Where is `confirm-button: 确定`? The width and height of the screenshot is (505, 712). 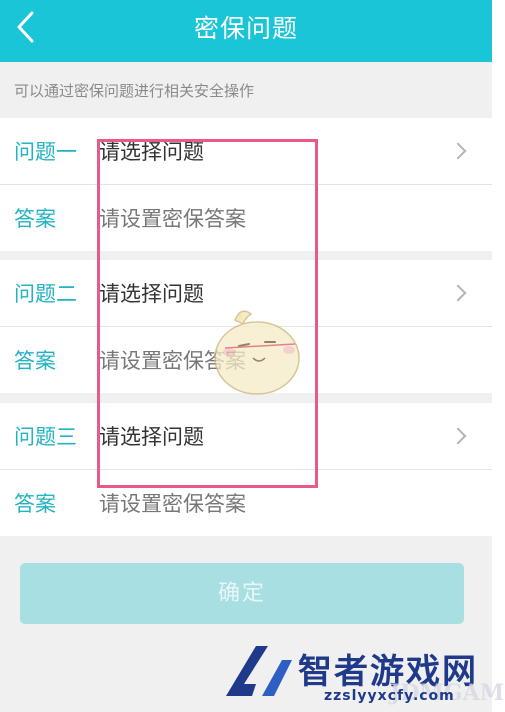 confirm-button: 确定 is located at coordinates (242, 593).